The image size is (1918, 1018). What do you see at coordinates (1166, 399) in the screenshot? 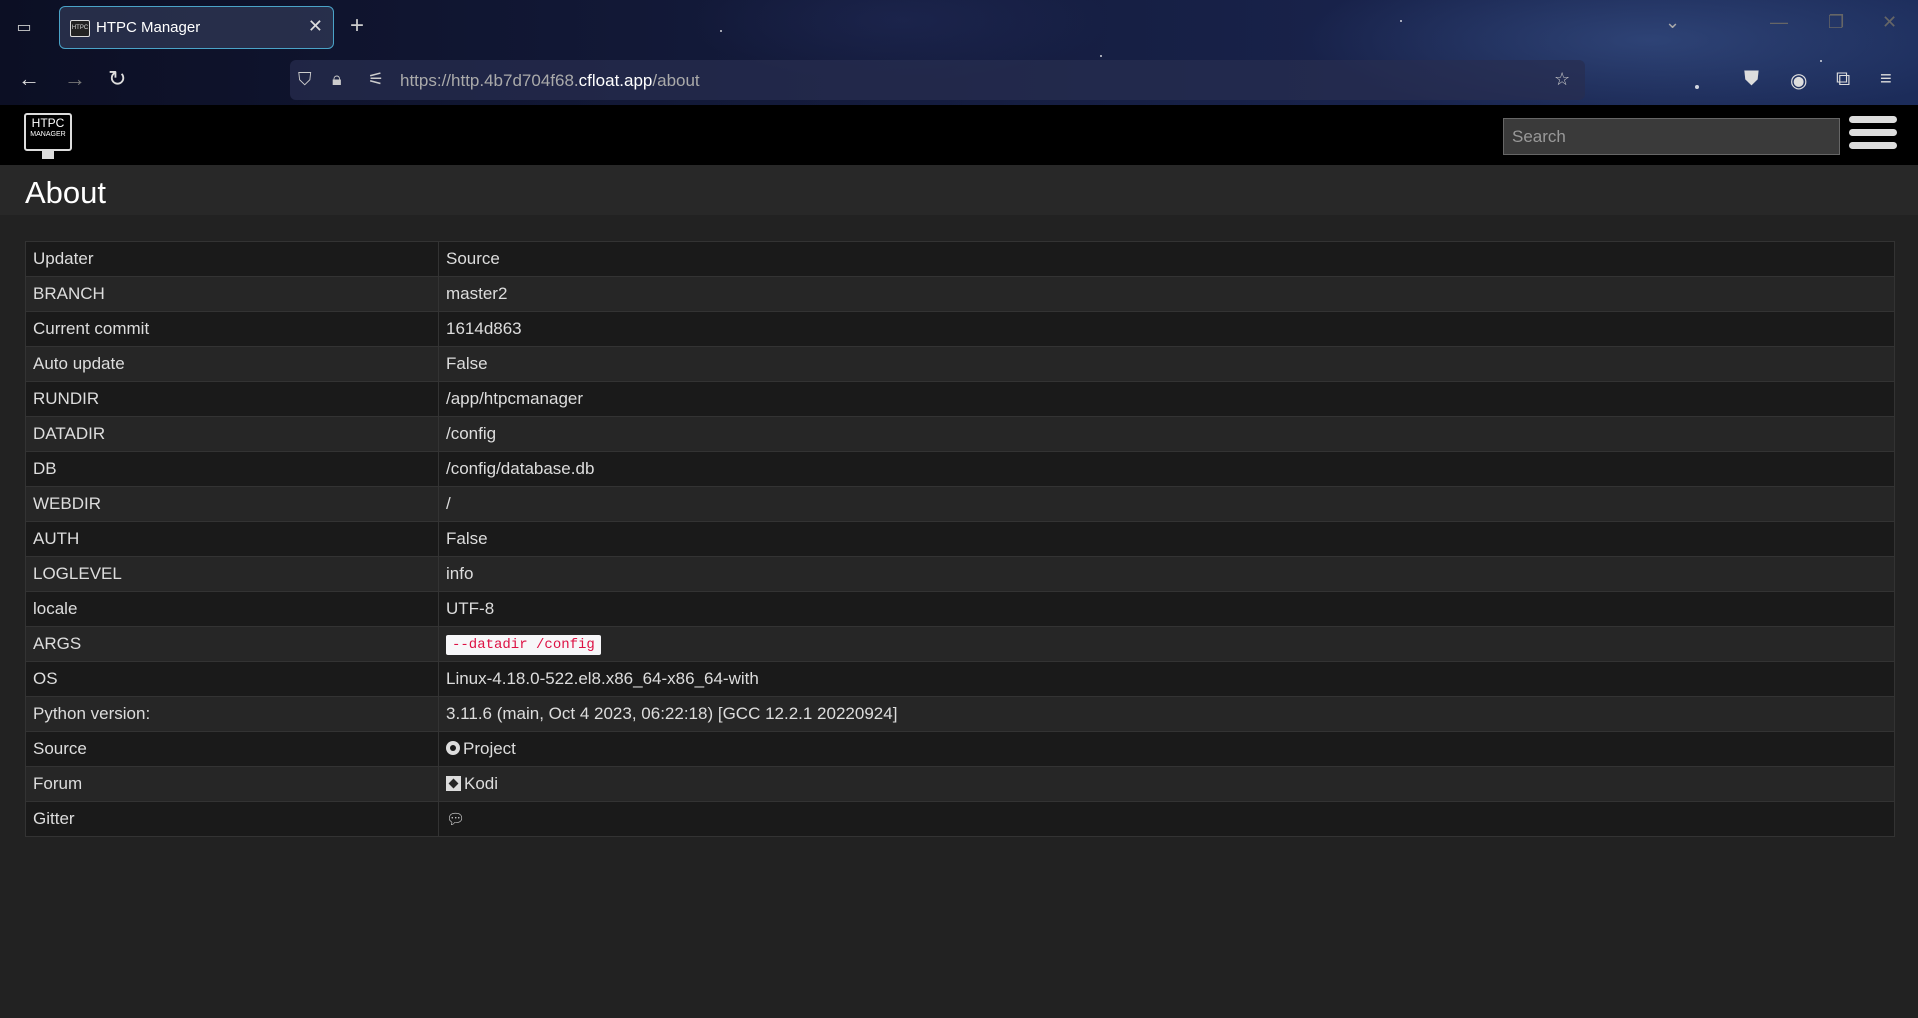
I see `row-value: /app/htpcmanager` at bounding box center [1166, 399].